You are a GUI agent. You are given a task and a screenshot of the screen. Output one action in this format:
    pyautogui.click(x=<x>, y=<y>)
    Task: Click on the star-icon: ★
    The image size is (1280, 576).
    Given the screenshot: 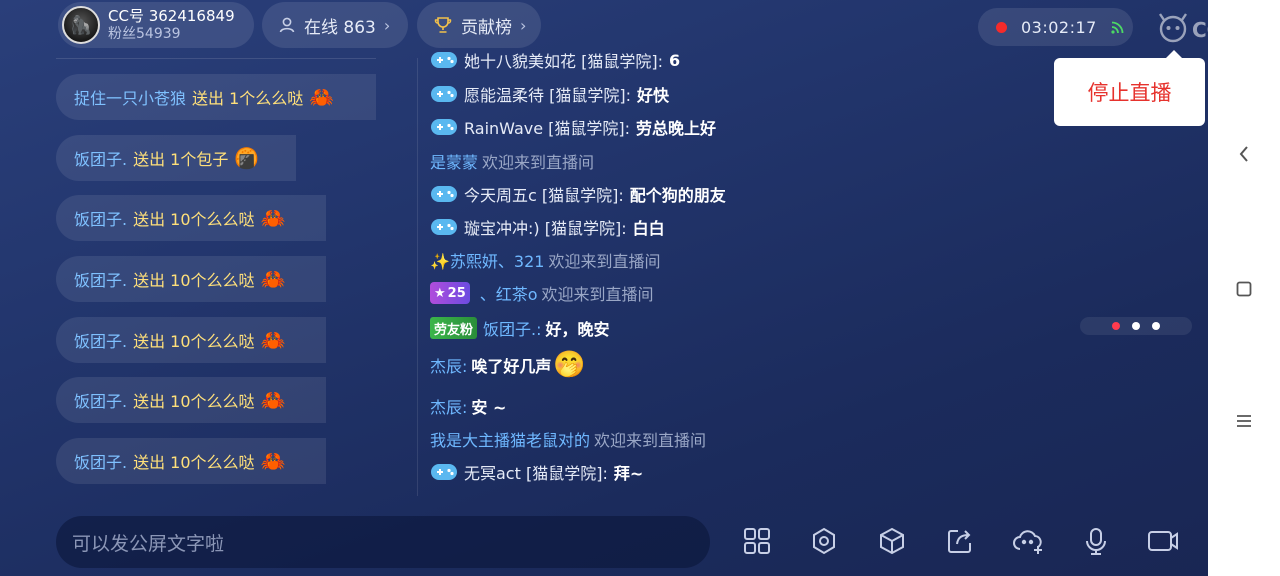 What is the action you would take?
    pyautogui.click(x=440, y=293)
    